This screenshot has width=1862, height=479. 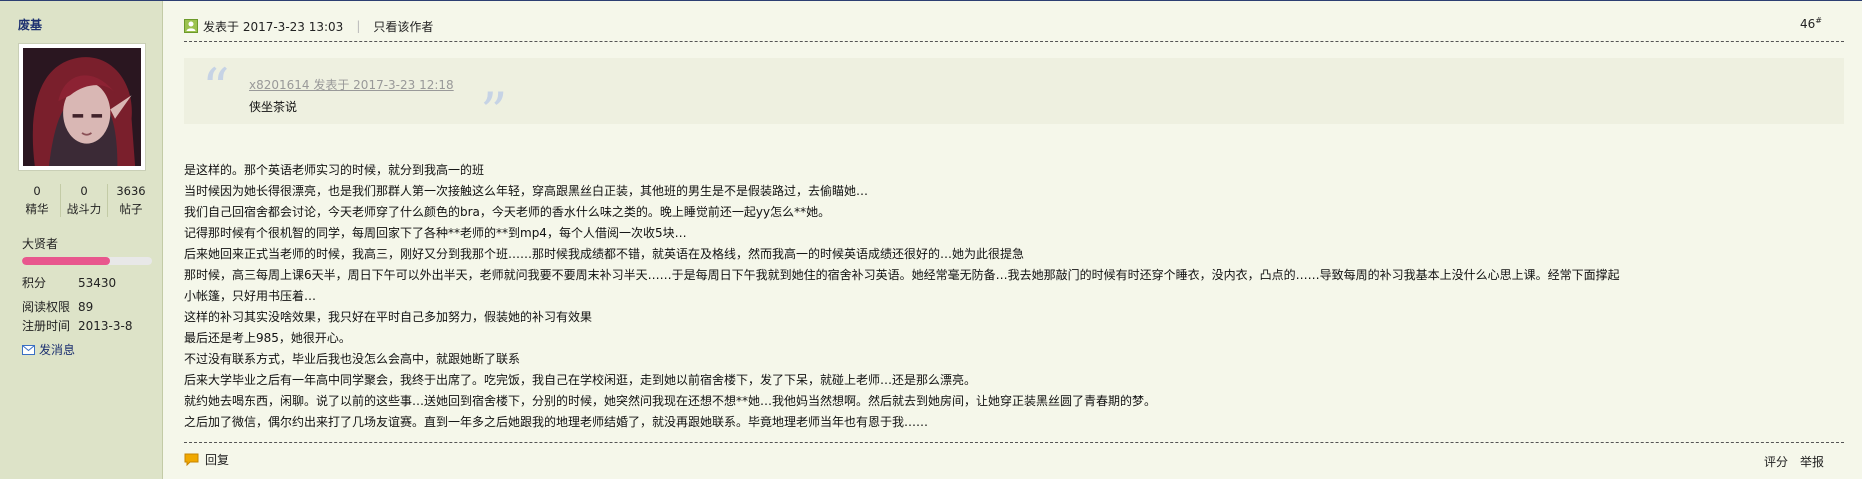 I want to click on info-read-permission: 阅读权限 89, so click(x=57, y=306).